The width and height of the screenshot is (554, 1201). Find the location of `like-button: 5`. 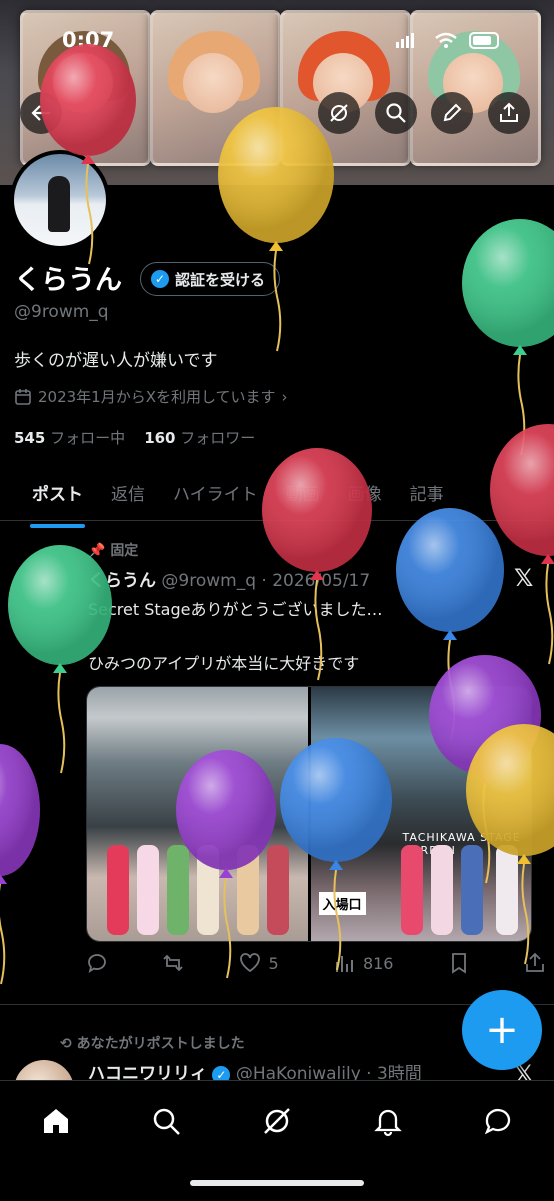

like-button: 5 is located at coordinates (259, 963).